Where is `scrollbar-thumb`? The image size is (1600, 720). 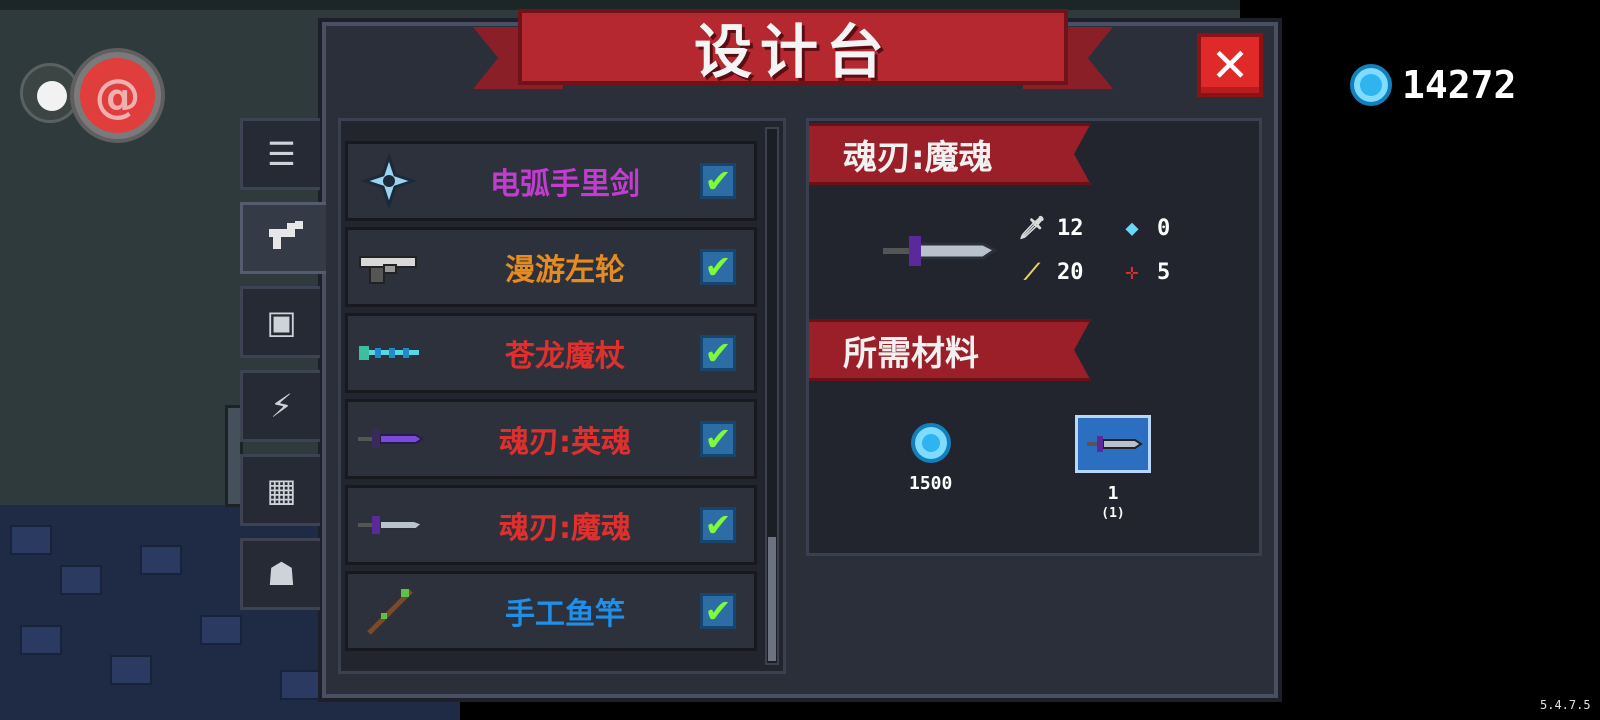 scrollbar-thumb is located at coordinates (772, 599).